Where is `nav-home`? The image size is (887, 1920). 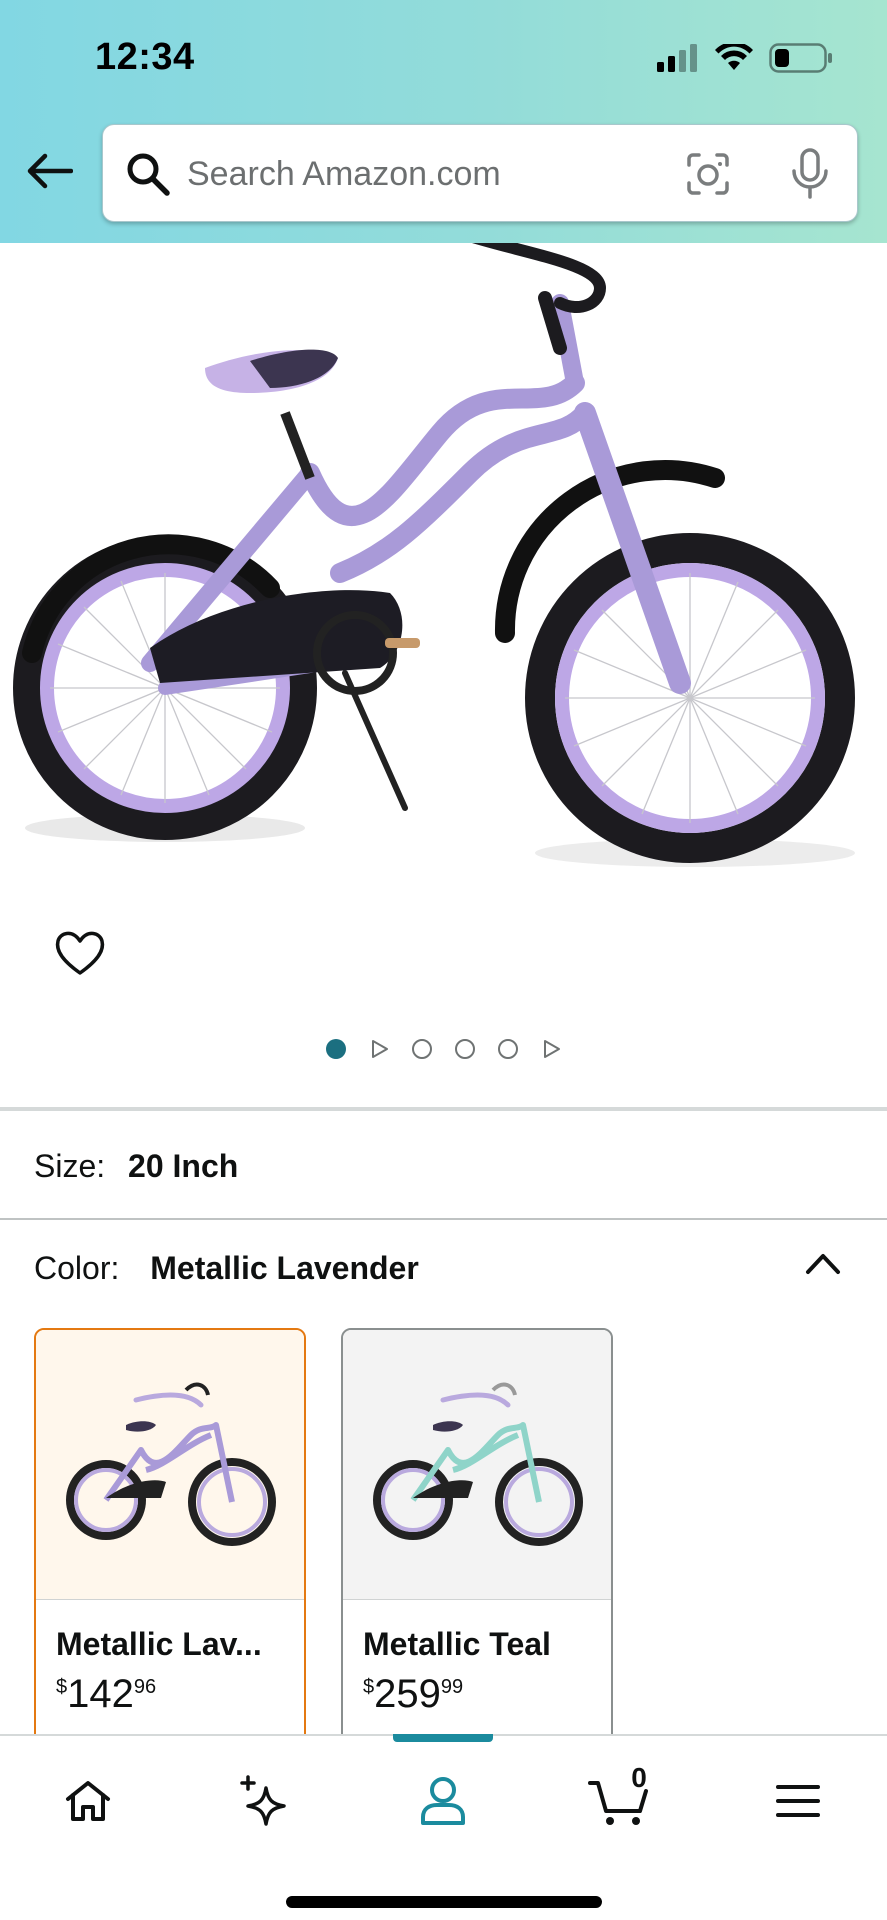
nav-home is located at coordinates (88, 1801).